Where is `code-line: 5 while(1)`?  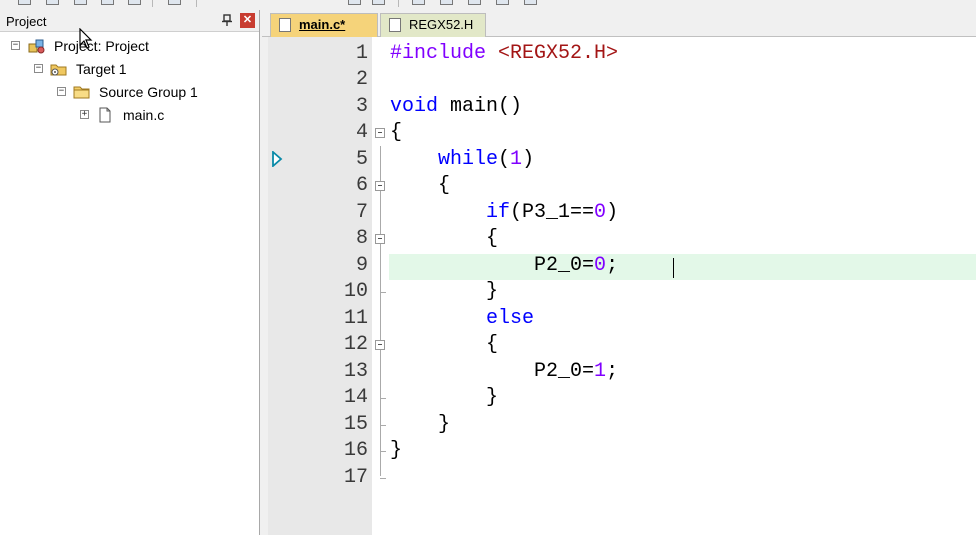
code-line: 5 while(1) is located at coordinates (622, 160).